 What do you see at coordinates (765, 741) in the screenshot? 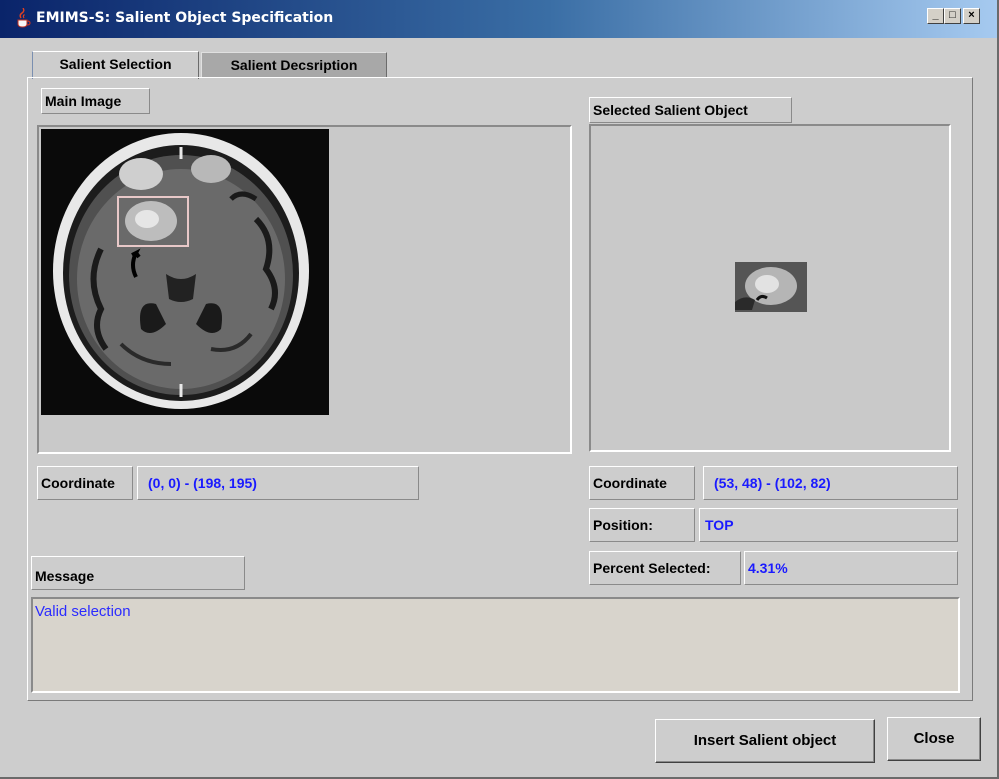
I see `insert-salient-object-button: Insert Salient object` at bounding box center [765, 741].